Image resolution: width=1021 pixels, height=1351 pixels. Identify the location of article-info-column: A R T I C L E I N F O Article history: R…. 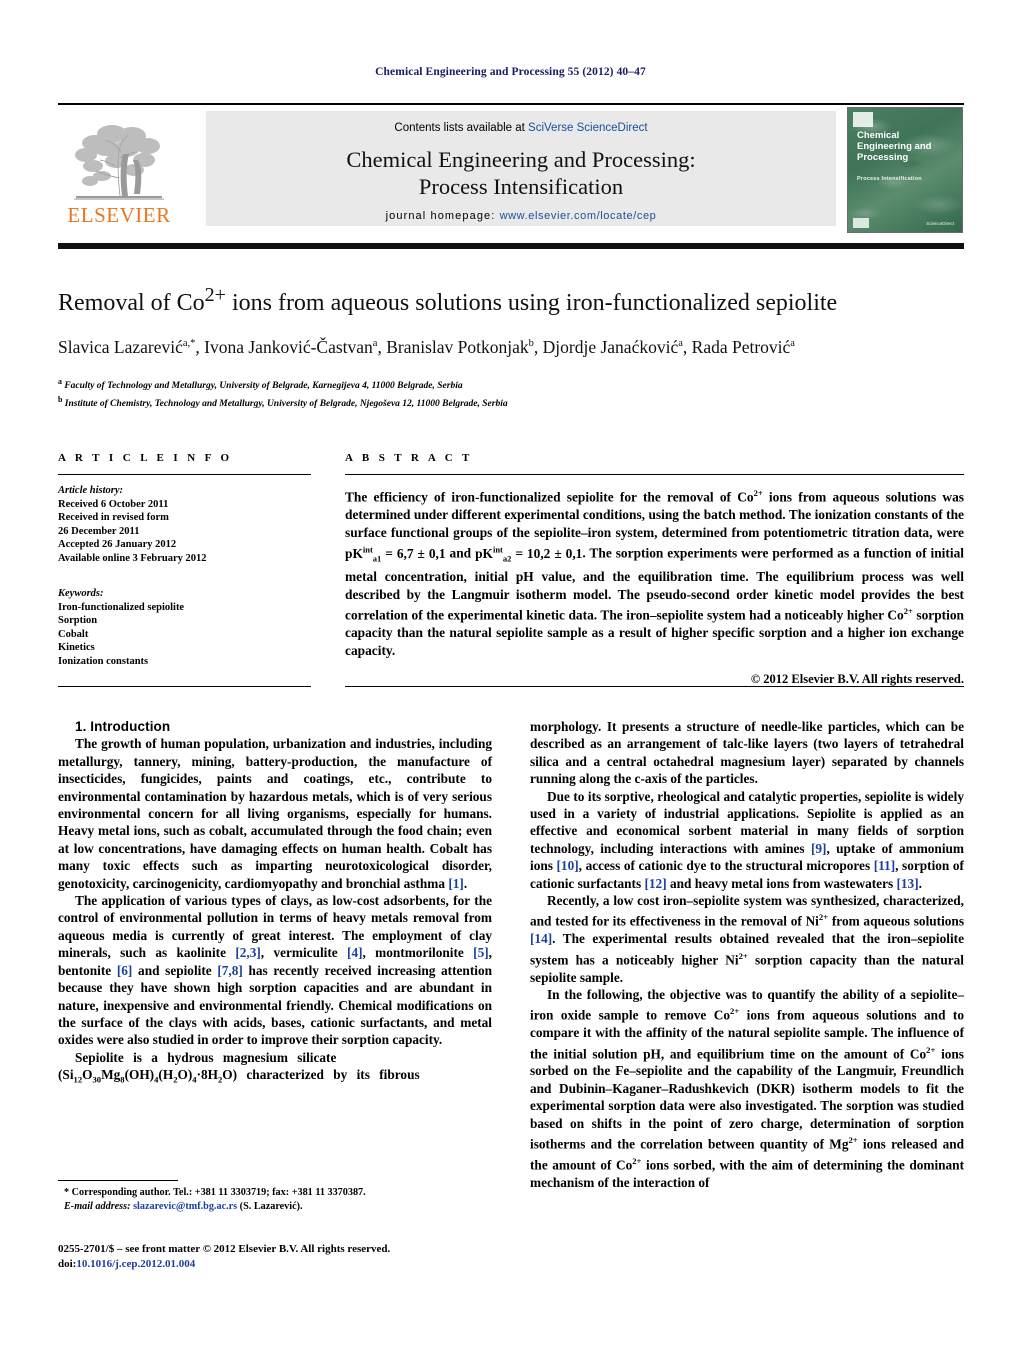
(184, 560).